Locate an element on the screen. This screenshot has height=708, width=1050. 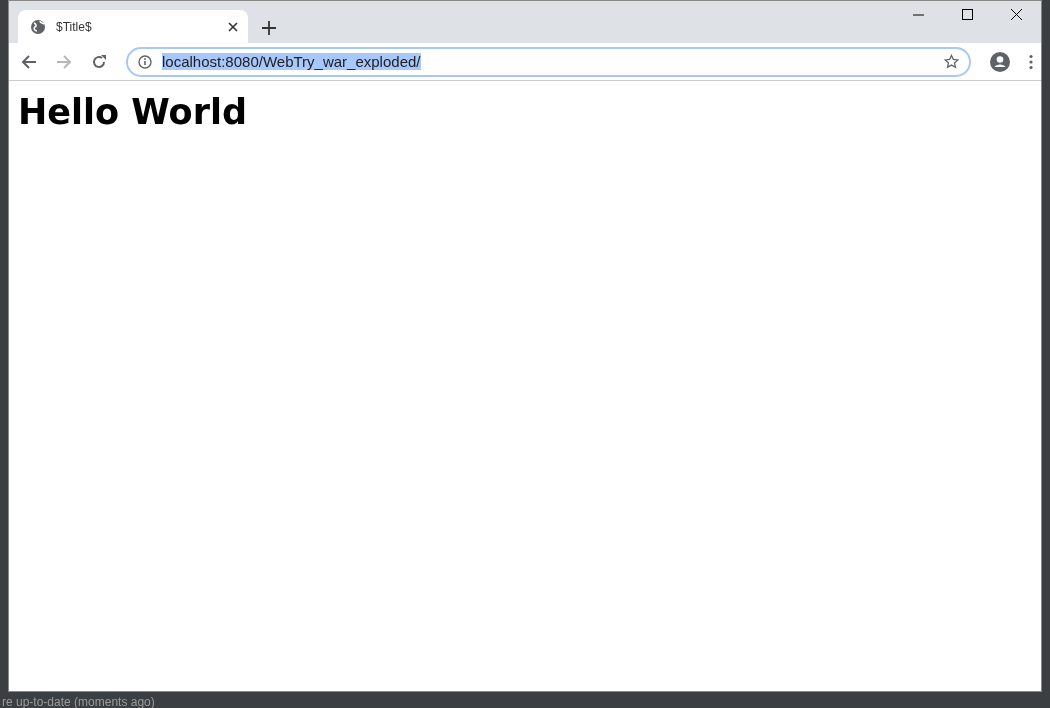
maximize-icon is located at coordinates (967, 14).